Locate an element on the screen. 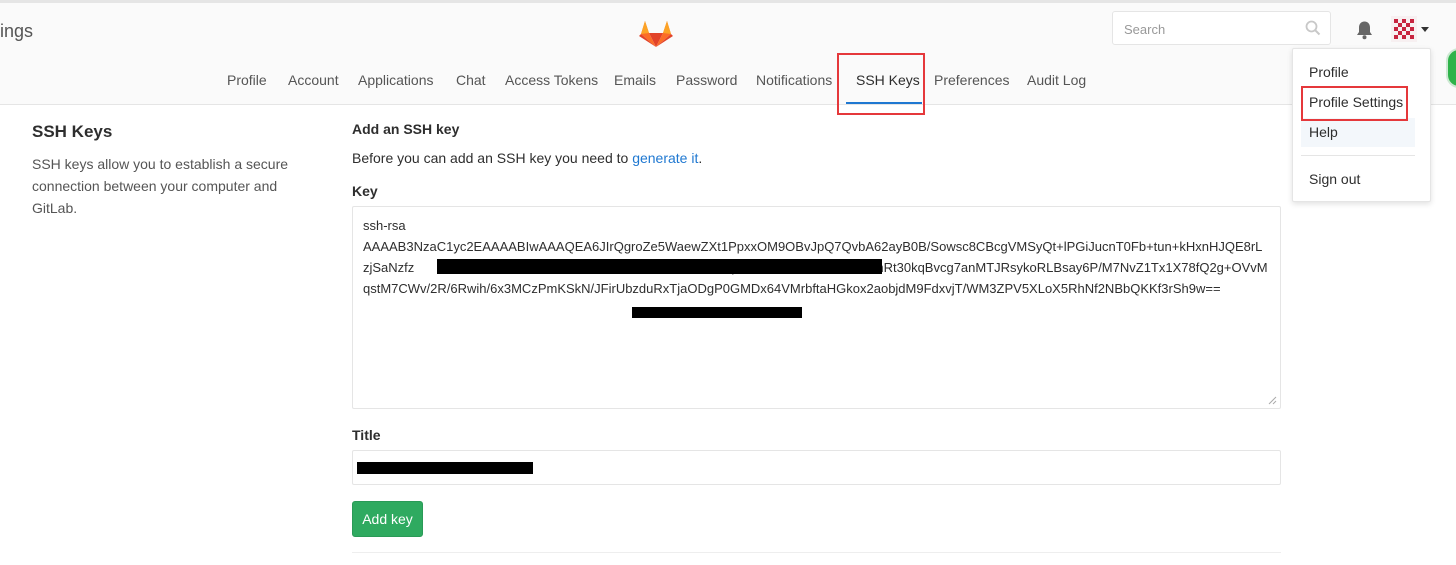  chevron-down-icon is located at coordinates (1425, 29).